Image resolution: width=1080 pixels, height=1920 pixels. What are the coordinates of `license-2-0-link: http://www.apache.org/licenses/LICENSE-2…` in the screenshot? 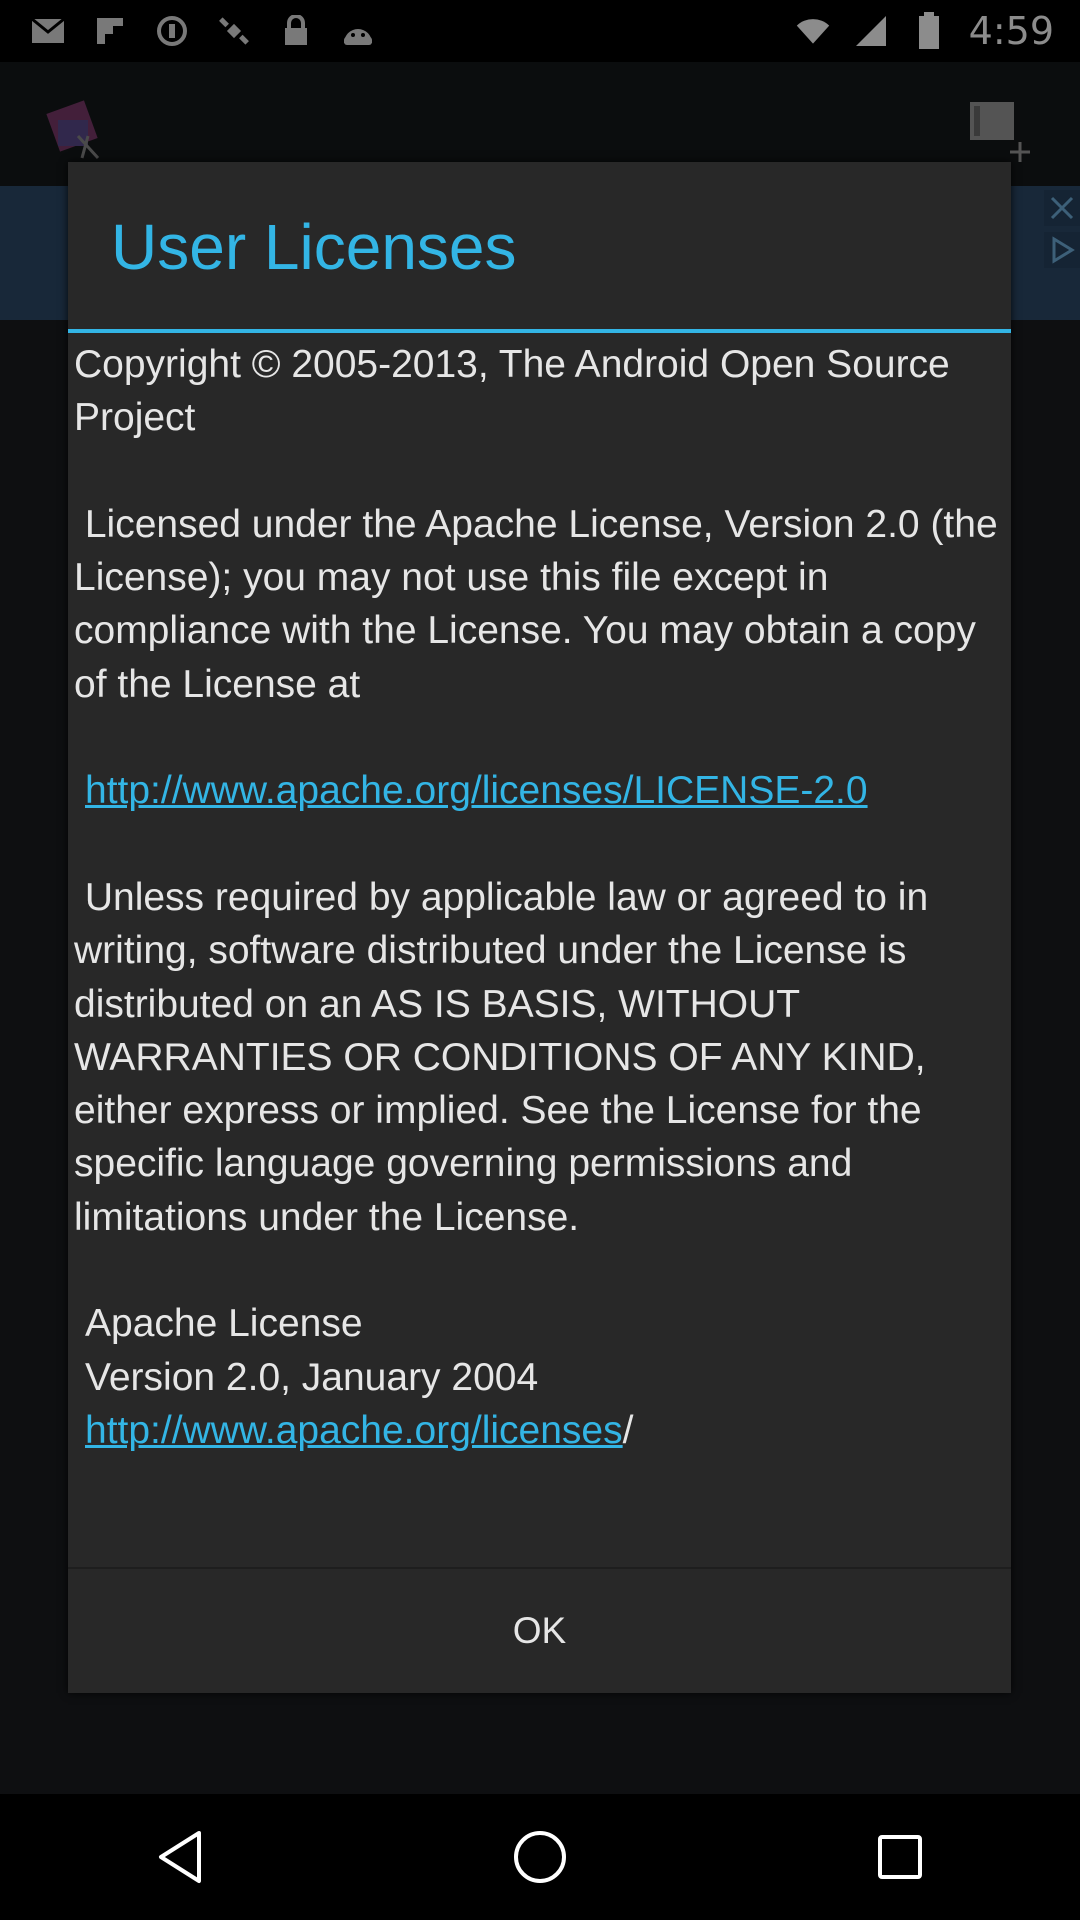 It's located at (476, 790).